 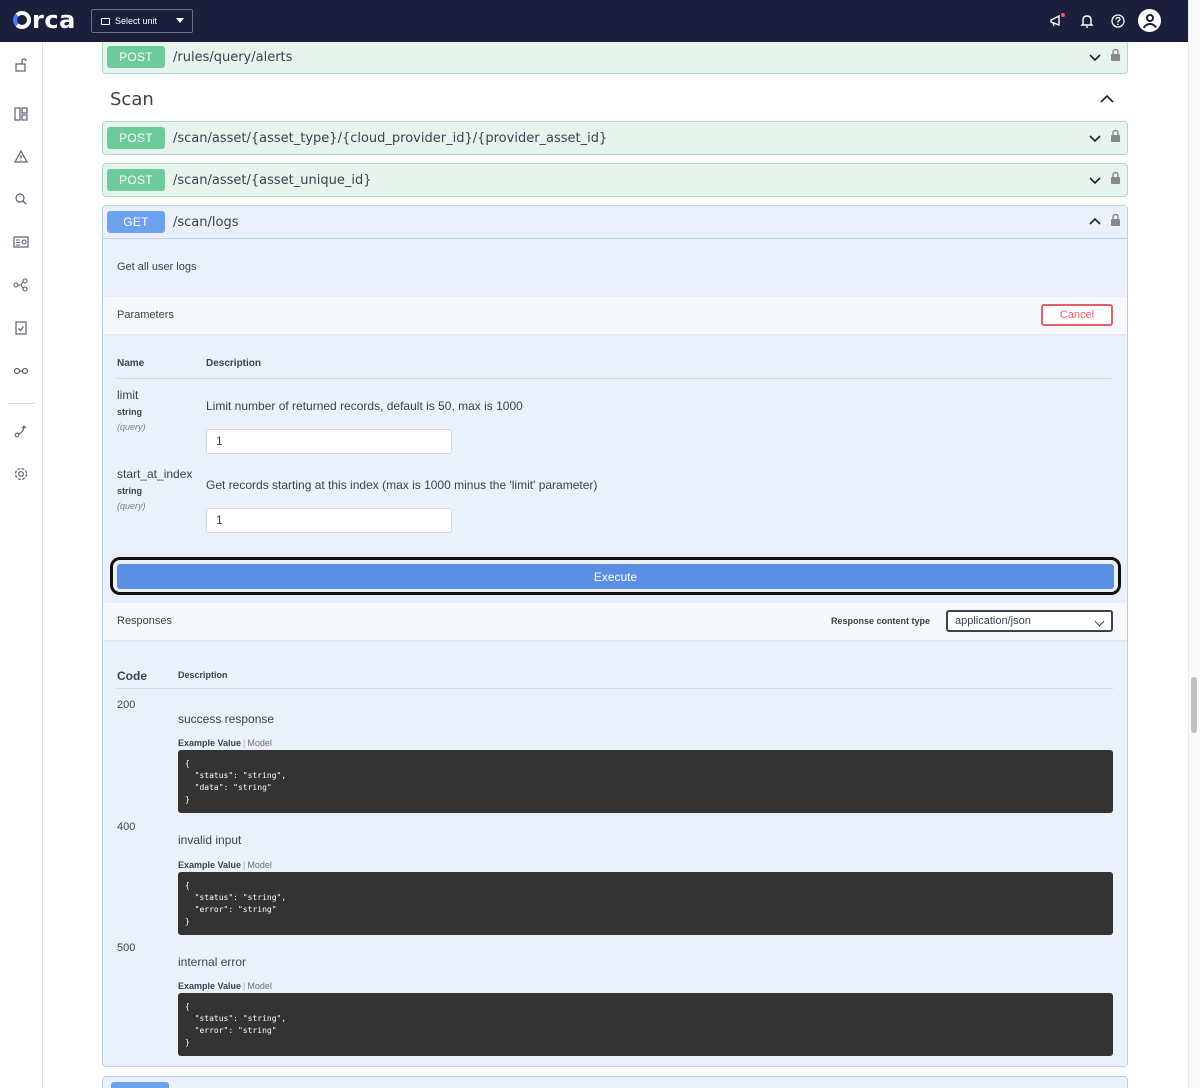 What do you see at coordinates (21, 403) in the screenshot?
I see `sidebar-divider` at bounding box center [21, 403].